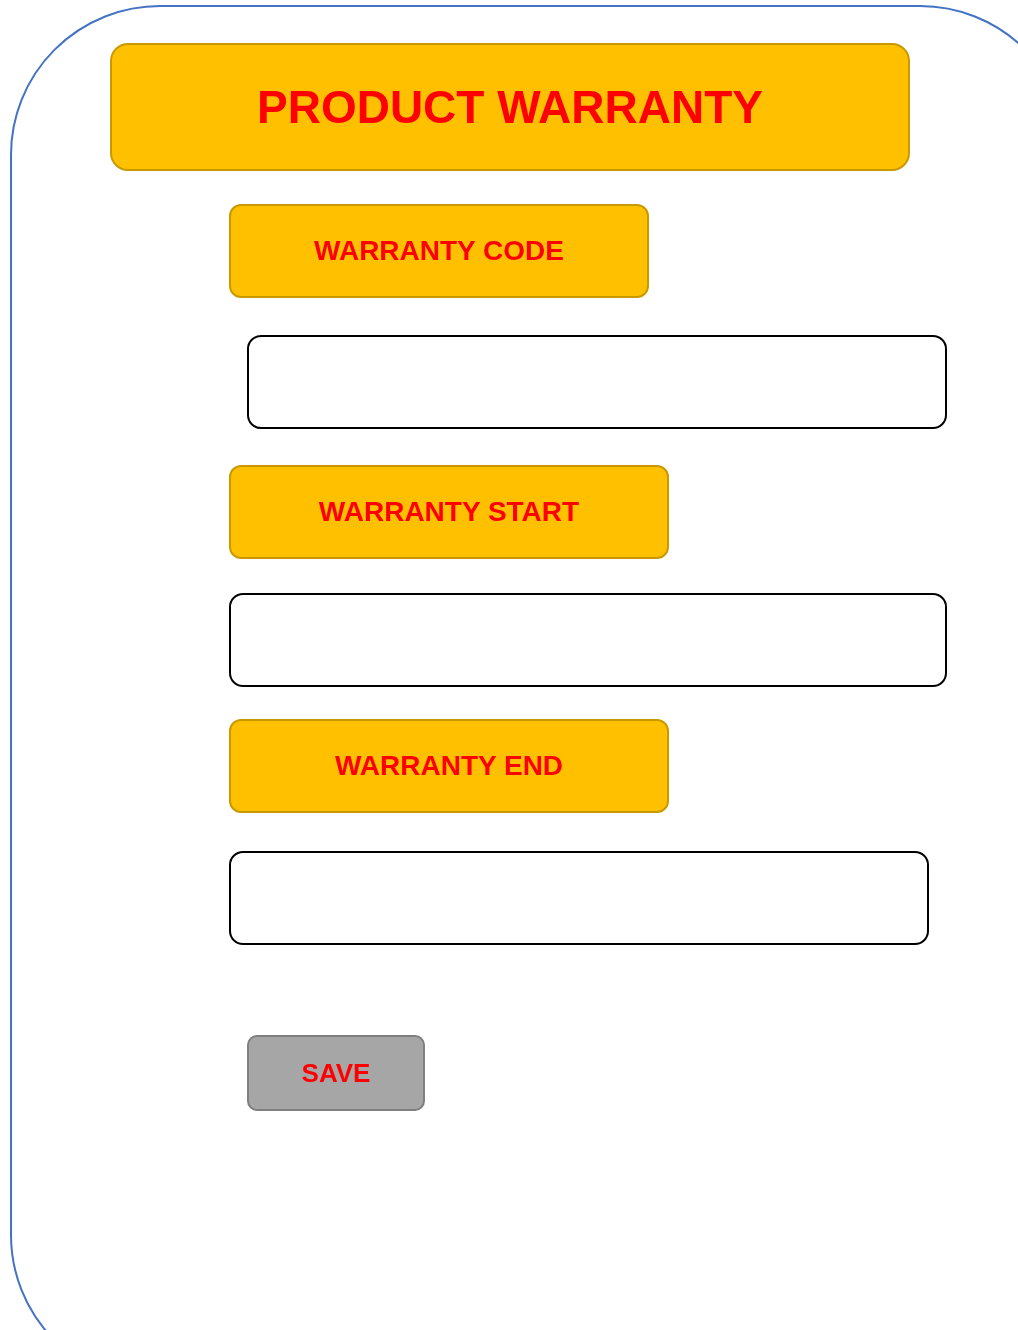 The image size is (1018, 1330). What do you see at coordinates (336, 1073) in the screenshot?
I see `save-button: SAVE` at bounding box center [336, 1073].